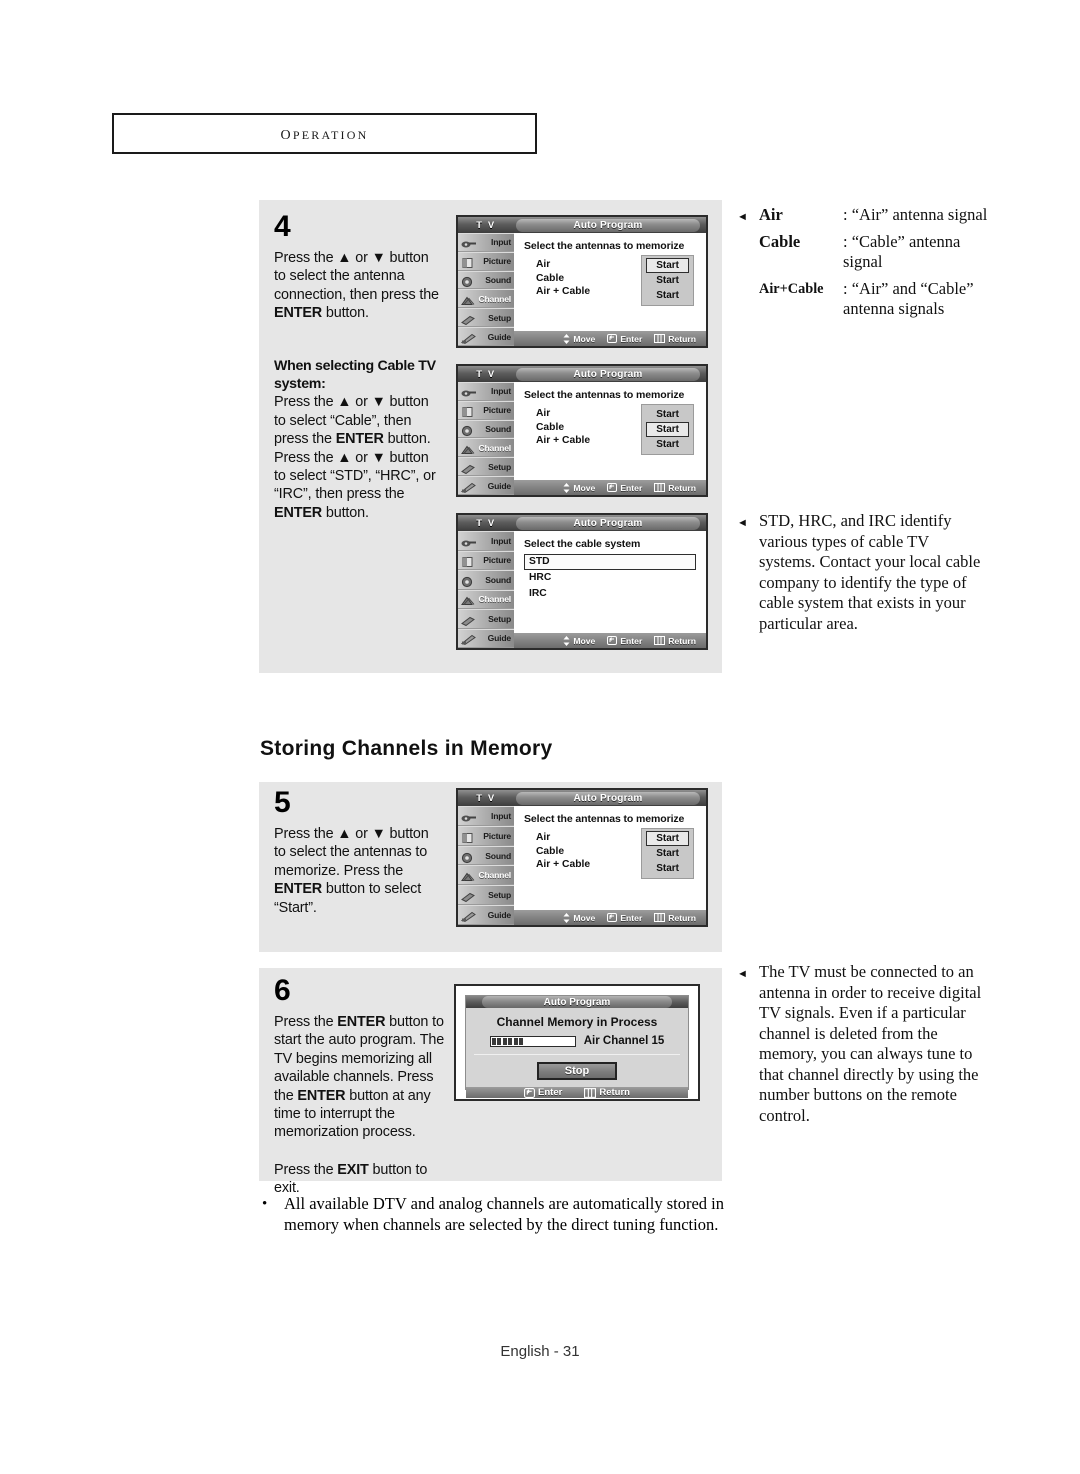  What do you see at coordinates (468, 486) in the screenshot?
I see `guide-icon` at bounding box center [468, 486].